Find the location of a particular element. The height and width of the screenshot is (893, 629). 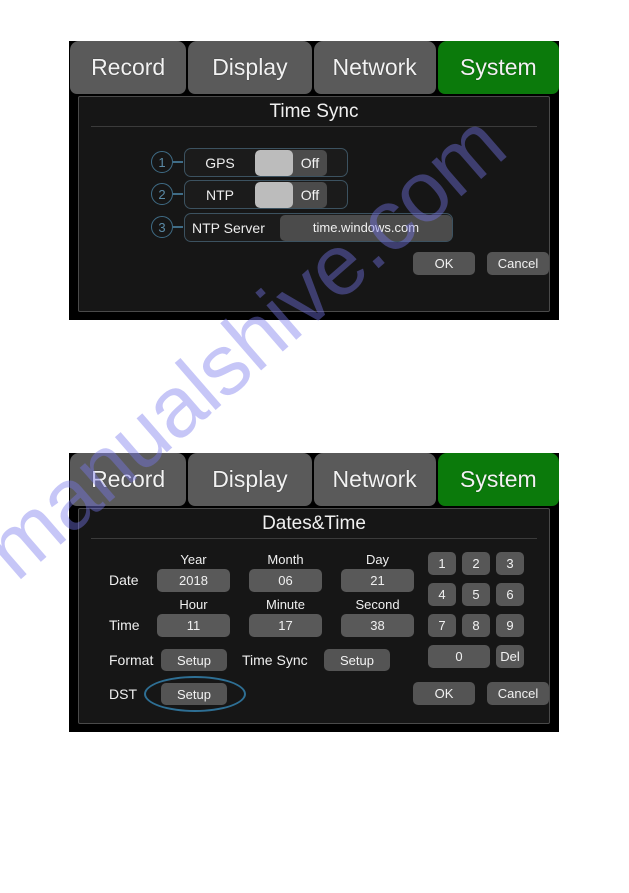

dst-row-label: DST is located at coordinates (123, 694).